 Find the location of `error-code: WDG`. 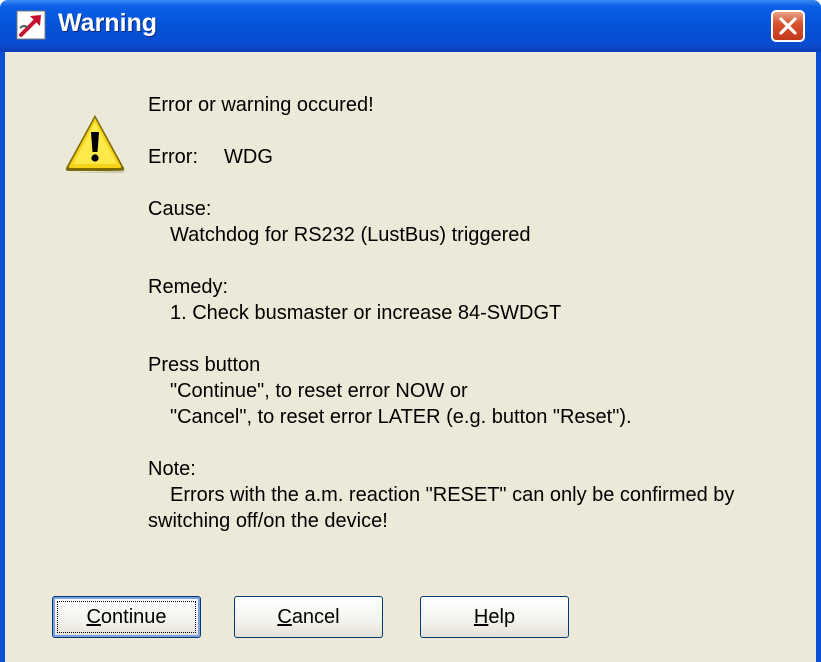

error-code: WDG is located at coordinates (248, 157).